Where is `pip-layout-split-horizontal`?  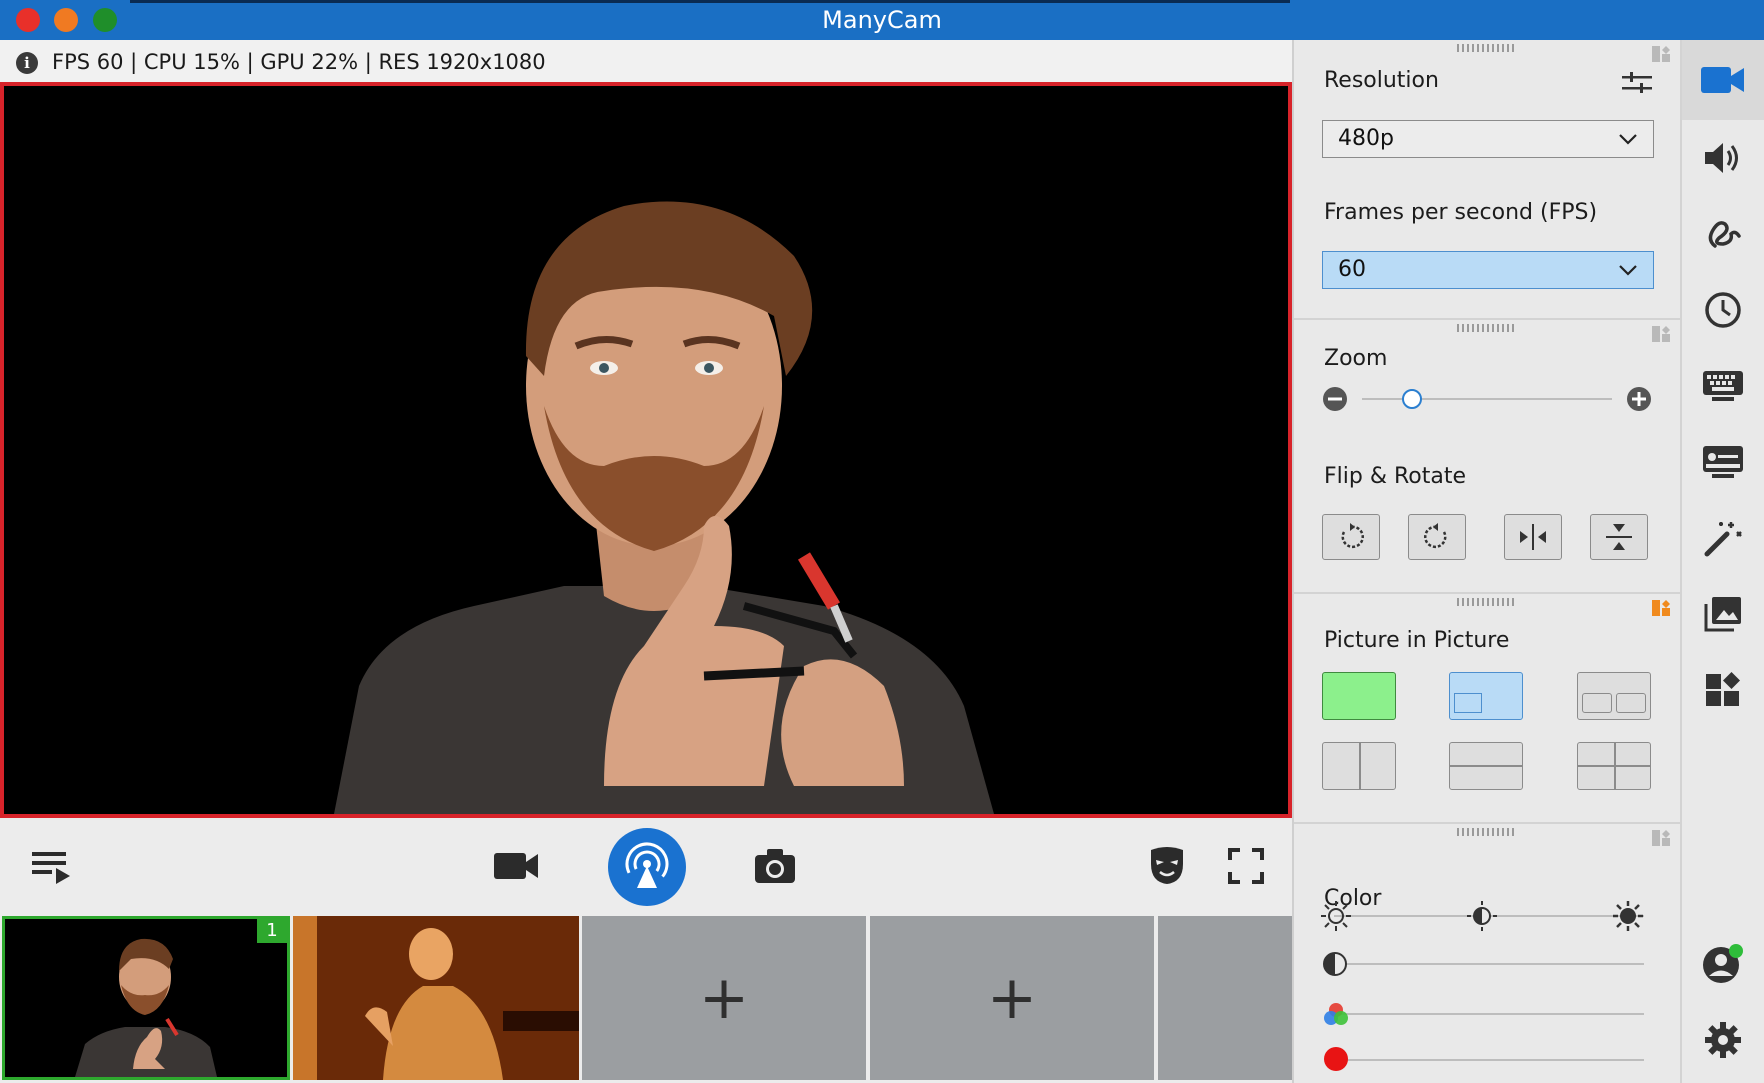
pip-layout-split-horizontal is located at coordinates (1486, 766).